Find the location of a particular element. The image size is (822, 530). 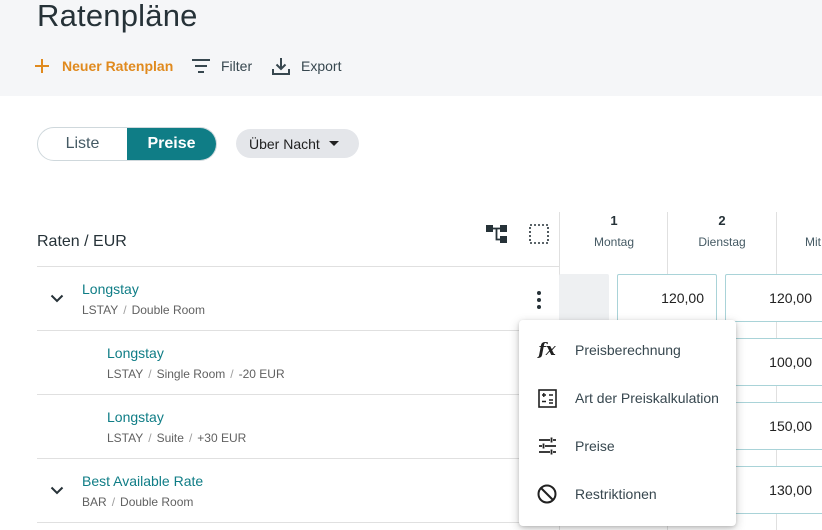

hierarchy-icon is located at coordinates (496, 234).